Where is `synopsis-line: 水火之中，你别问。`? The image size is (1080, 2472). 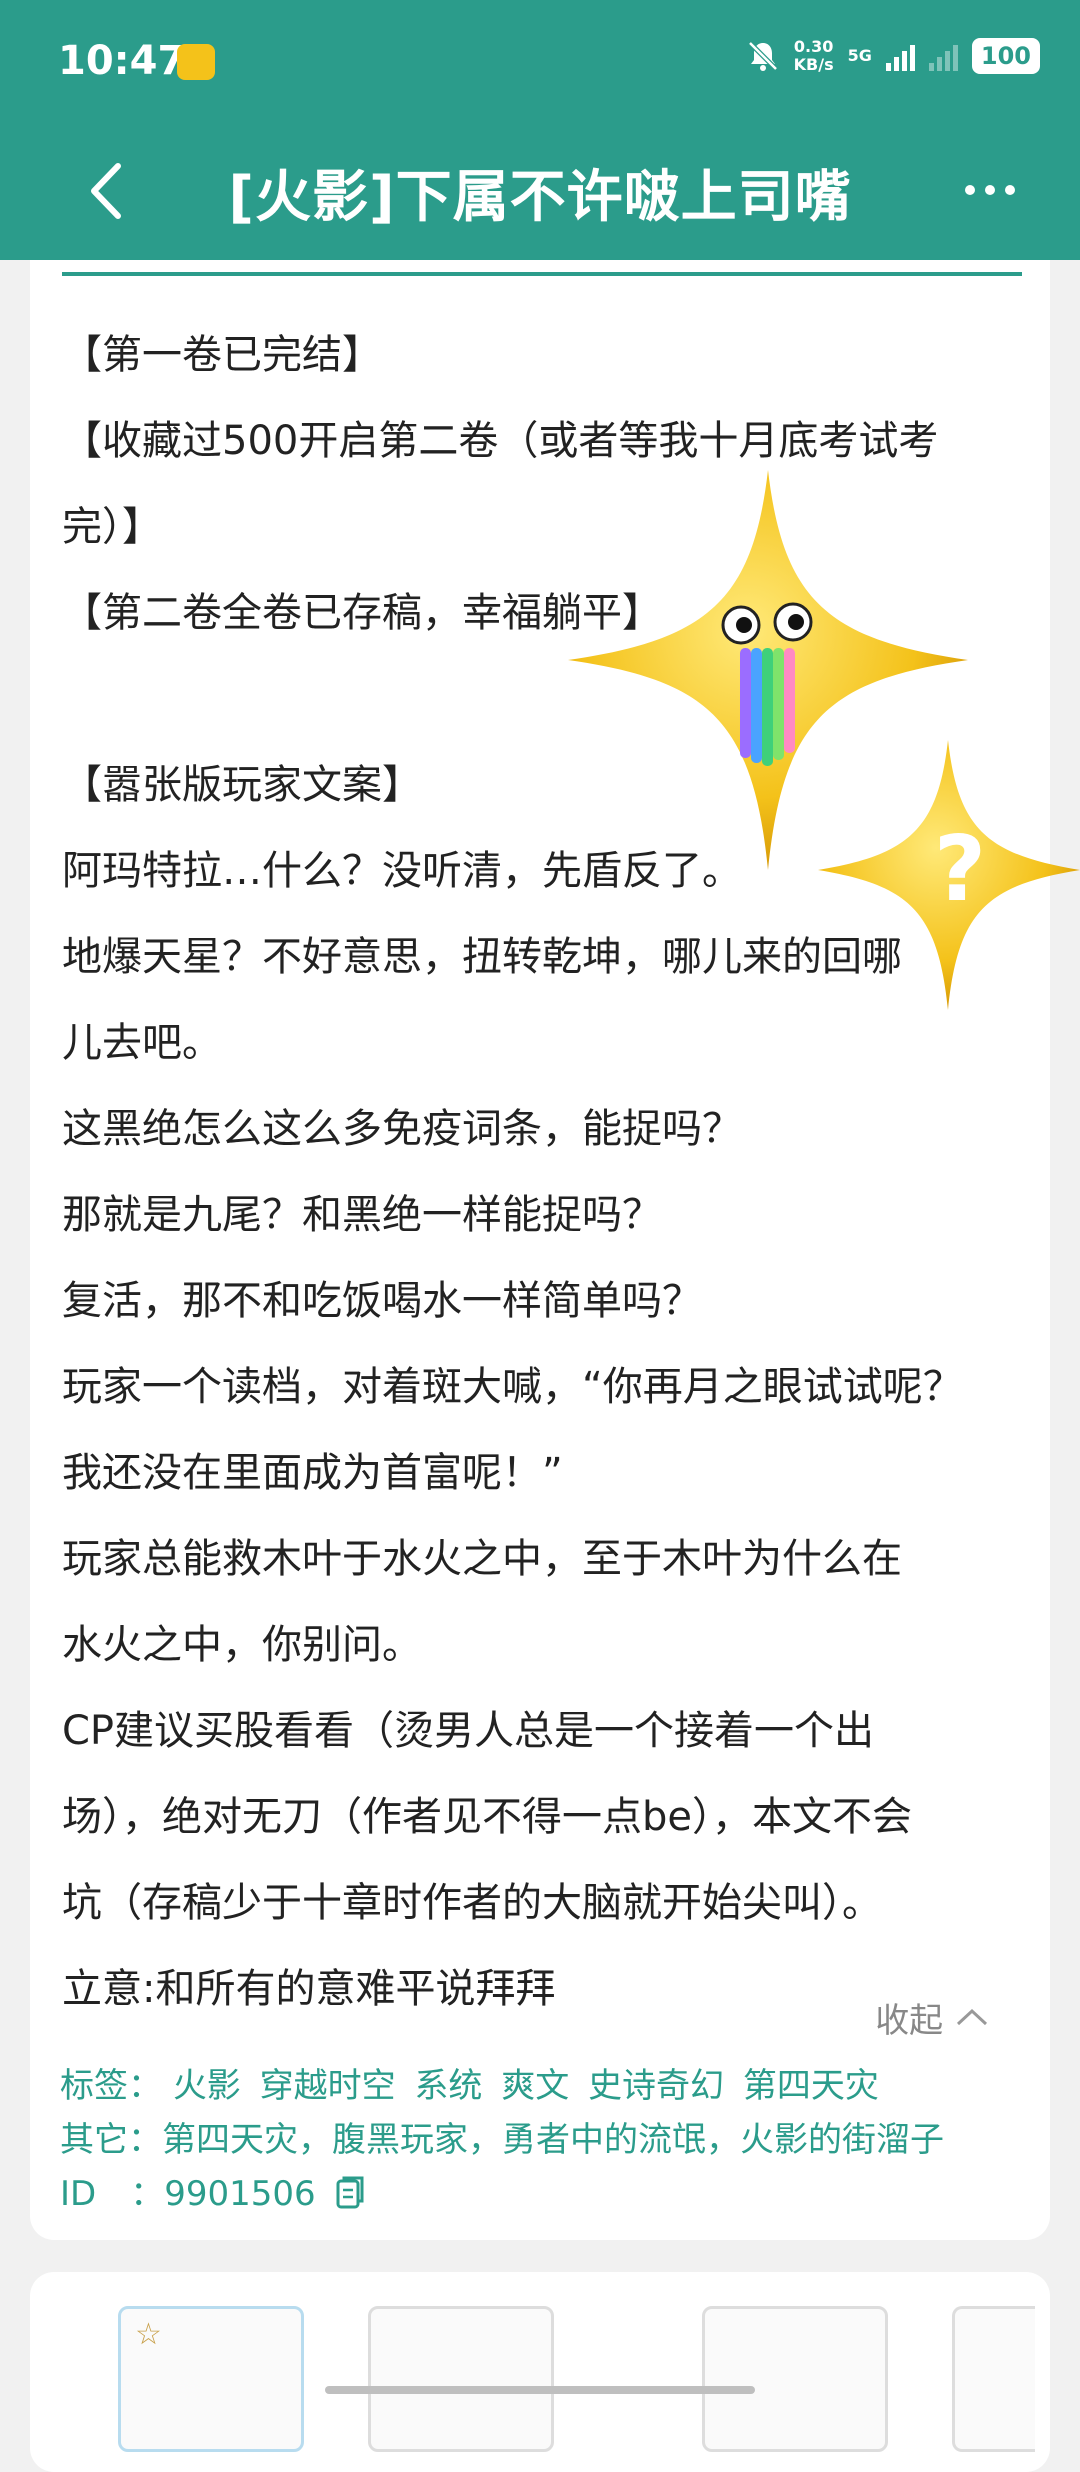 synopsis-line: 水火之中，你别问。 is located at coordinates (242, 1645).